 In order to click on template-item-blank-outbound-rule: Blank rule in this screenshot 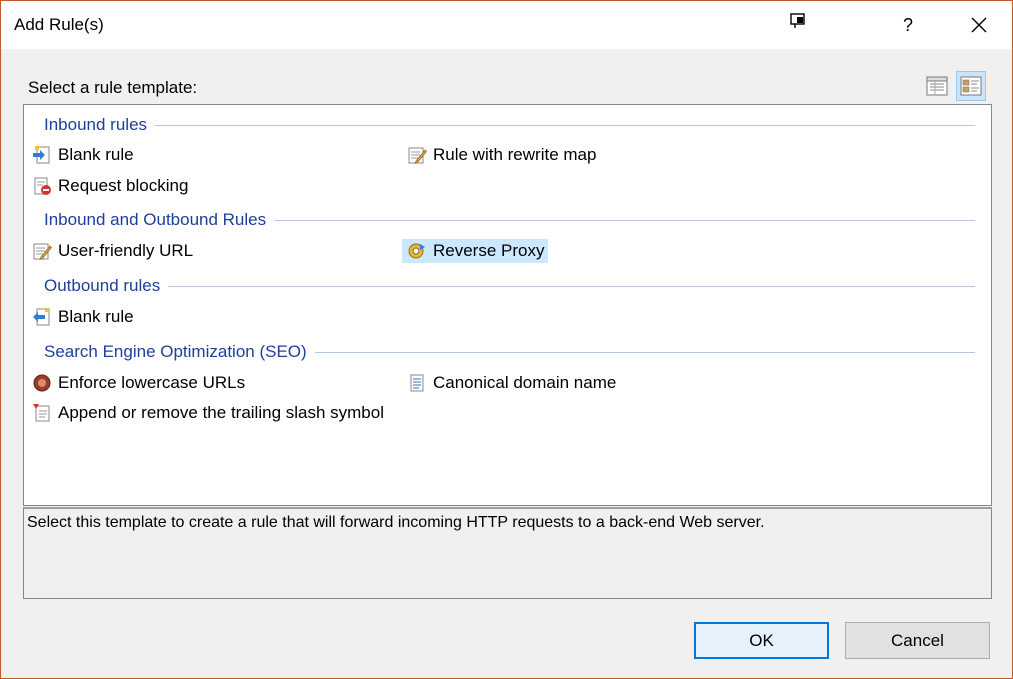, I will do `click(85, 317)`.